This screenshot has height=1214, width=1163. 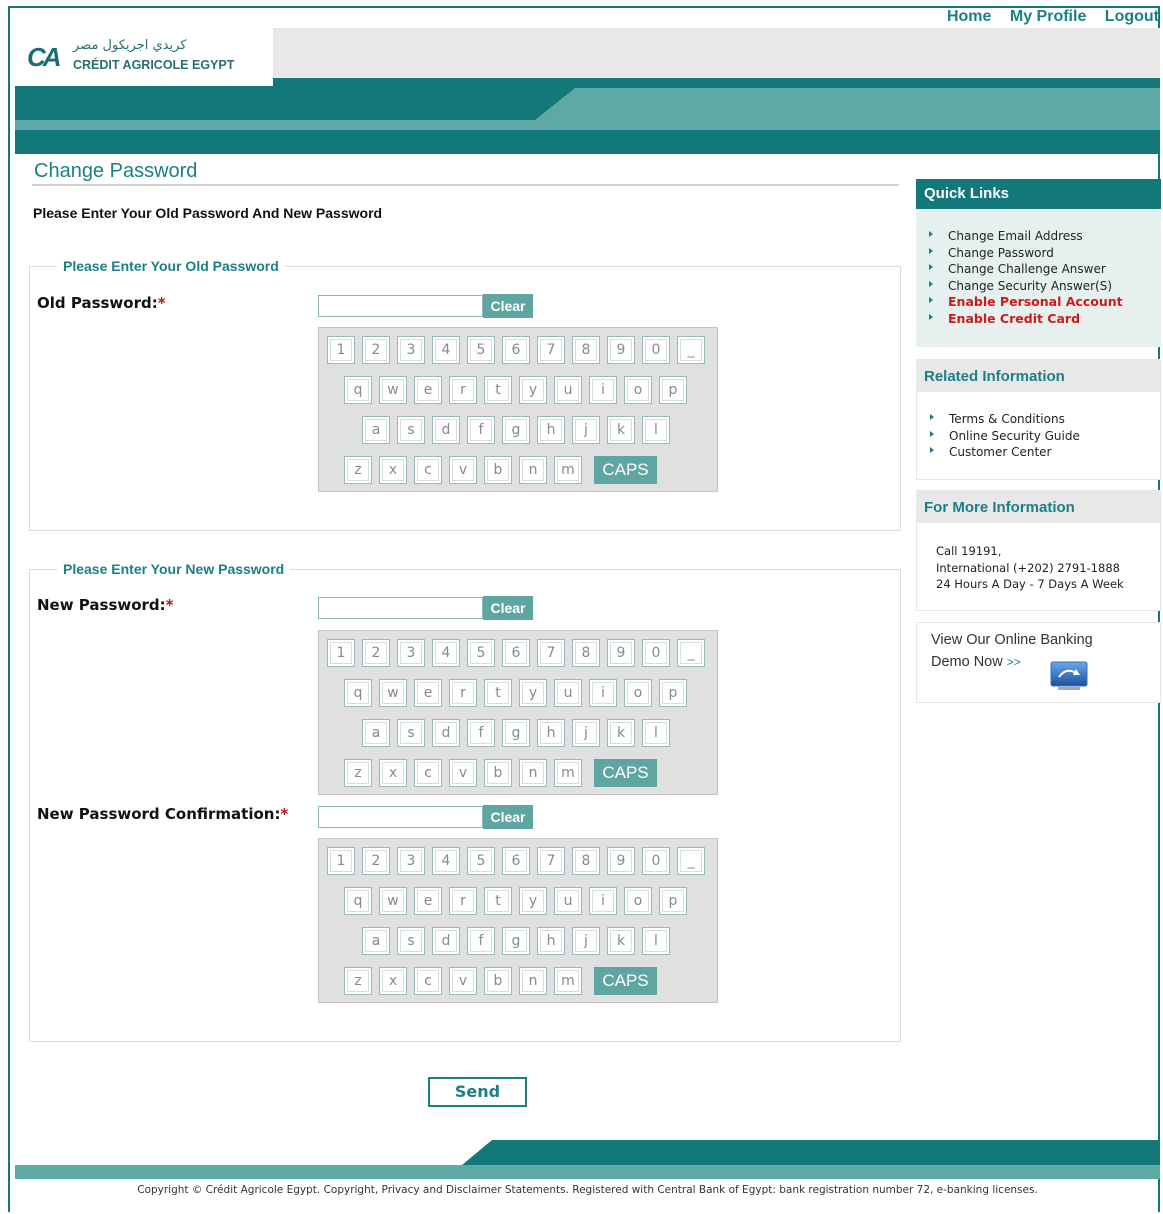 What do you see at coordinates (967, 662) in the screenshot?
I see `demo-line-2: Demo Now` at bounding box center [967, 662].